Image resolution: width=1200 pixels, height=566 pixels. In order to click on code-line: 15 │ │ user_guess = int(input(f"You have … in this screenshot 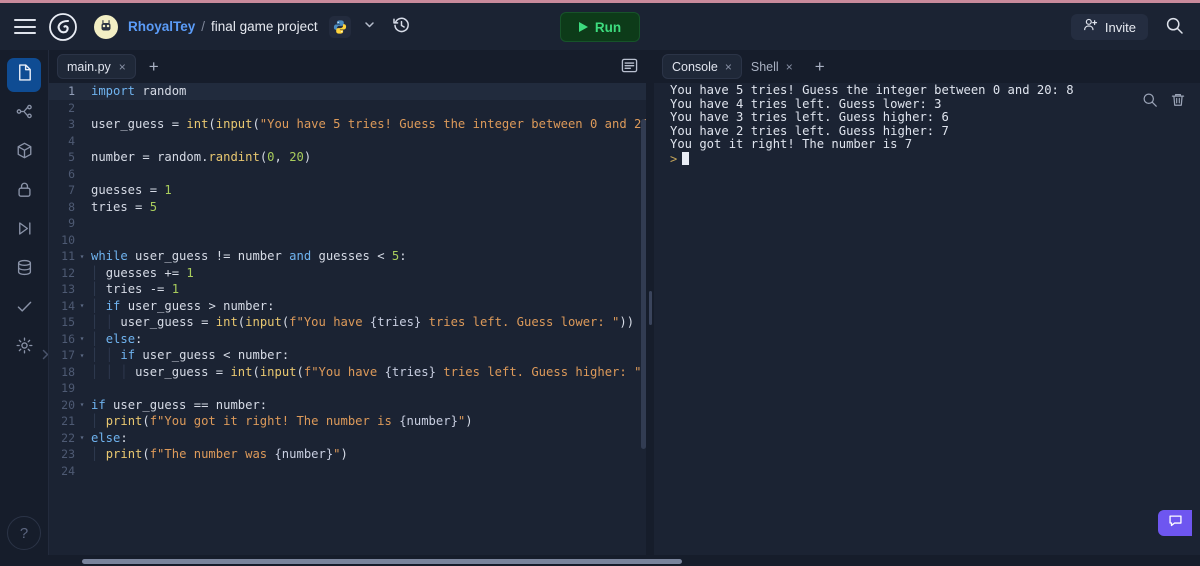, I will do `click(349, 322)`.